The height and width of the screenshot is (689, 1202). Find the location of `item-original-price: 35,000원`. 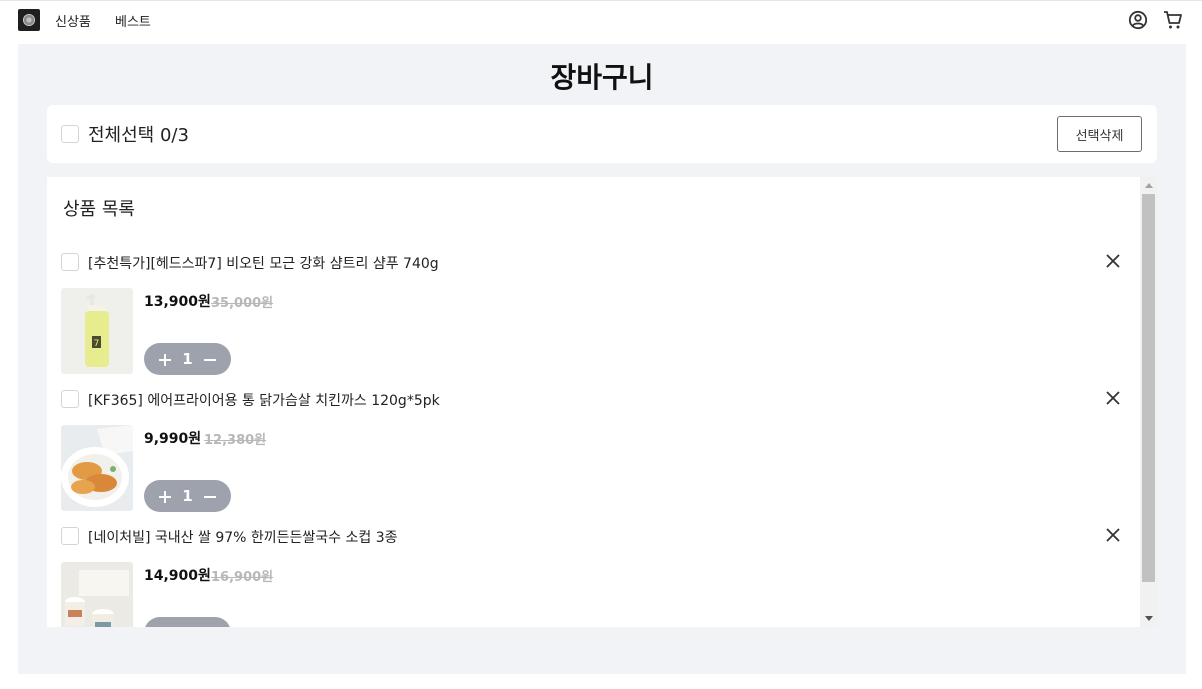

item-original-price: 35,000원 is located at coordinates (242, 303).